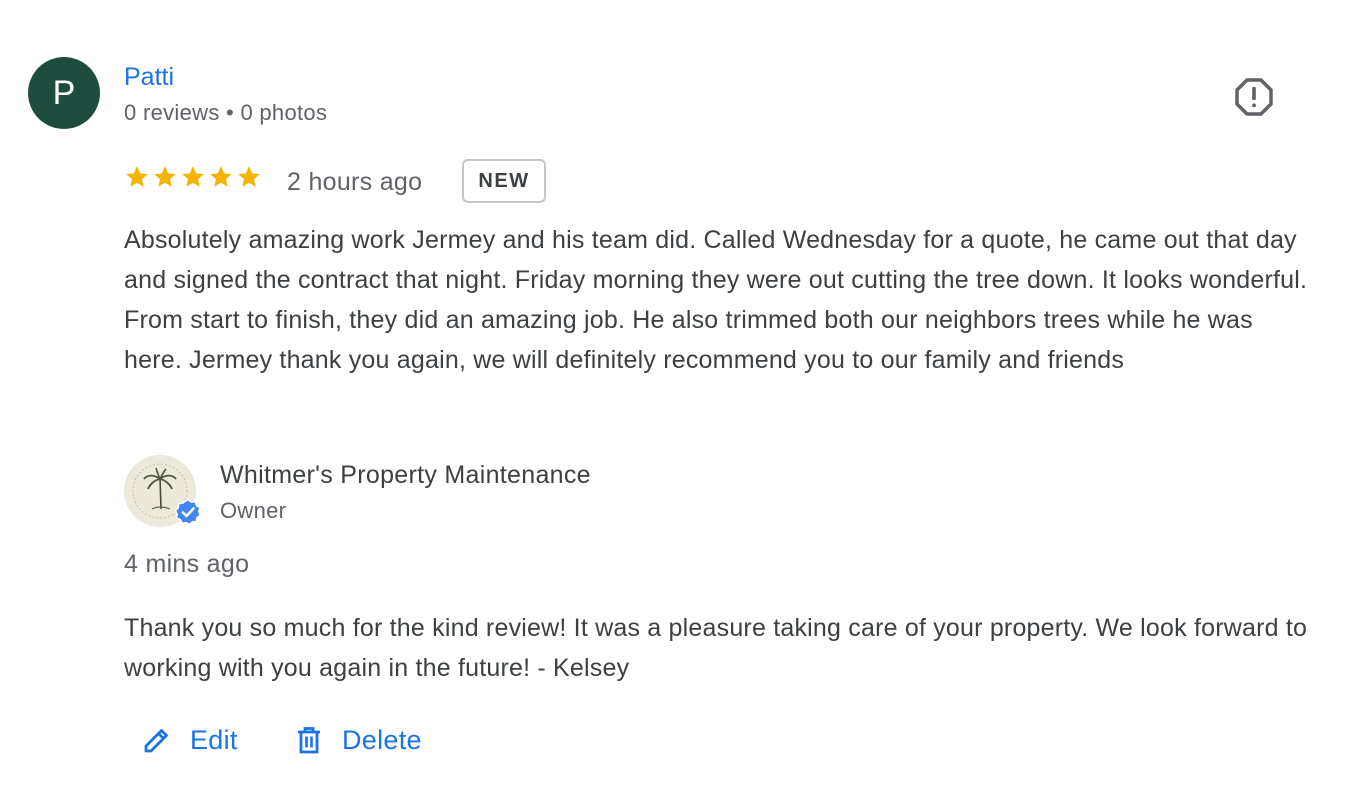 Image resolution: width=1347 pixels, height=797 pixels. What do you see at coordinates (405, 475) in the screenshot?
I see `owner-business-name: Whitmer's Property Maintenance` at bounding box center [405, 475].